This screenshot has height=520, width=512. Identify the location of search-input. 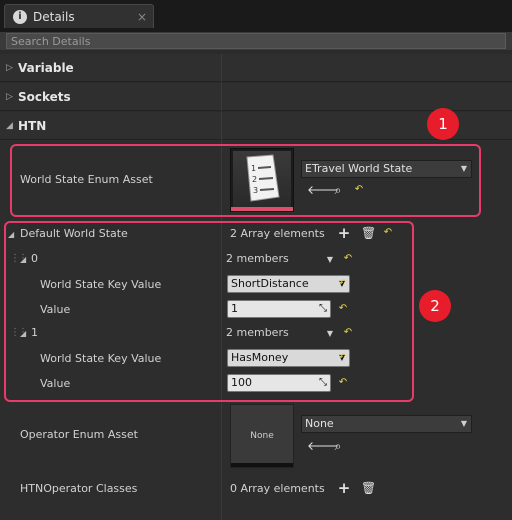
(256, 41).